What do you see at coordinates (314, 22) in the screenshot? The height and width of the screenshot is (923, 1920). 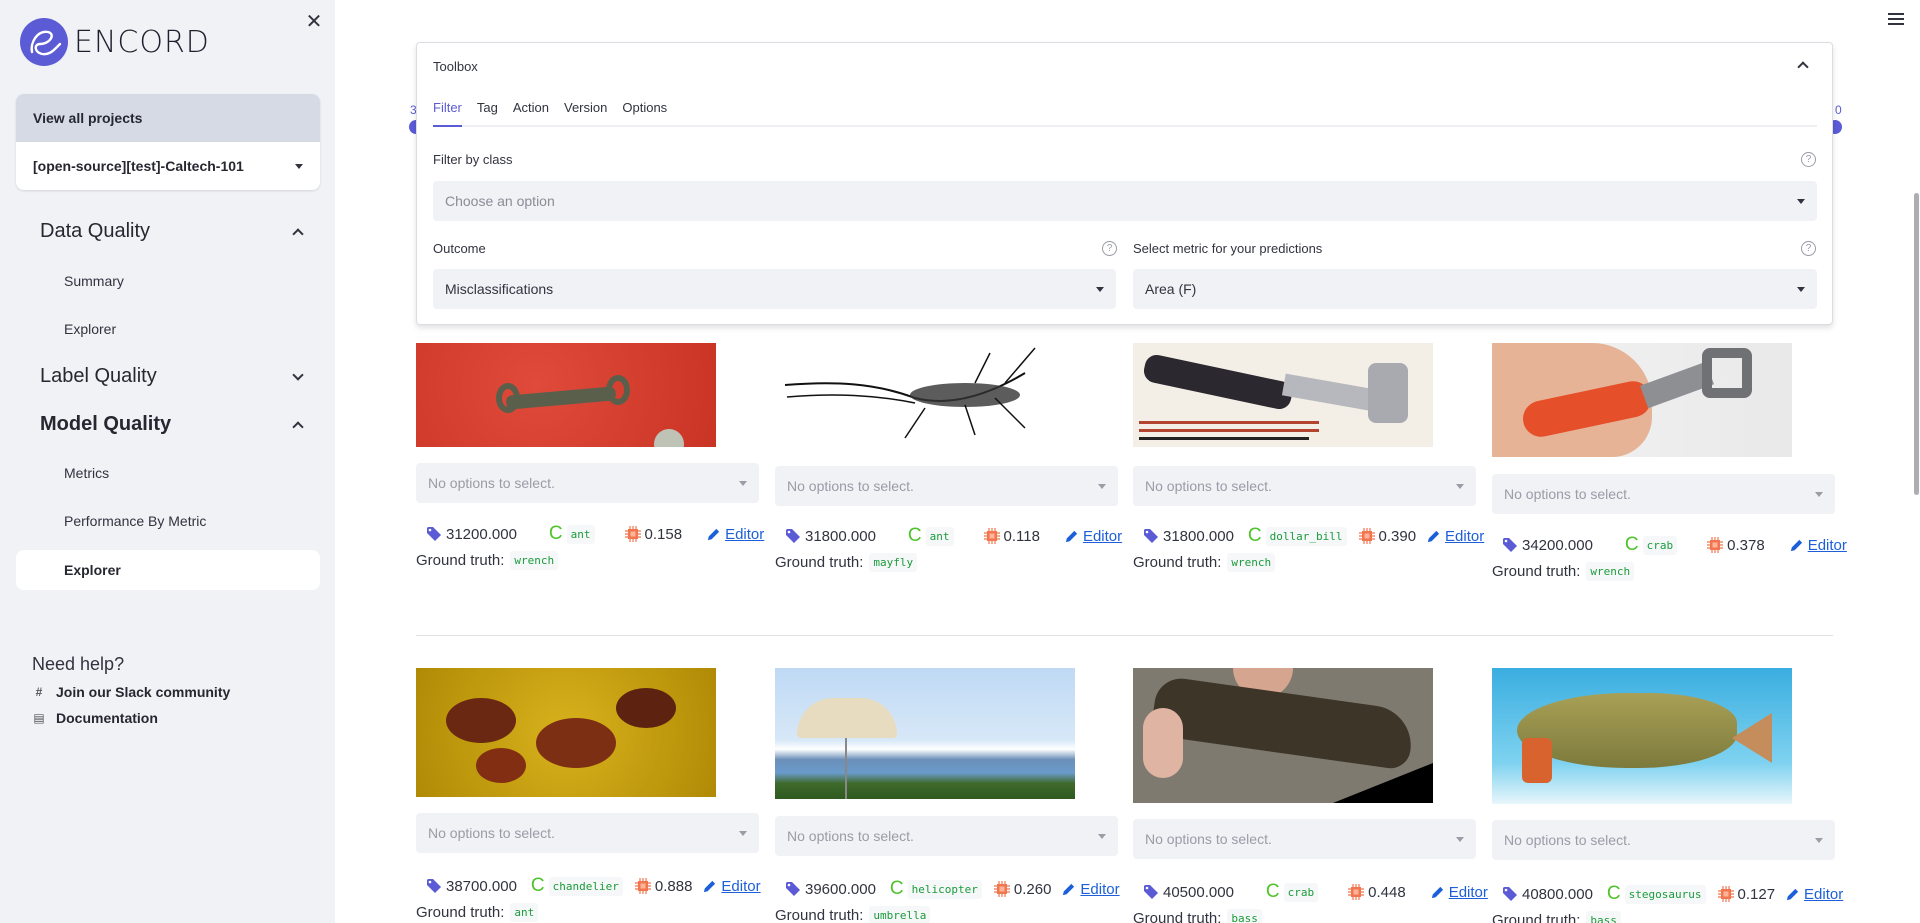 I see `close-sidebar-button: ✕` at bounding box center [314, 22].